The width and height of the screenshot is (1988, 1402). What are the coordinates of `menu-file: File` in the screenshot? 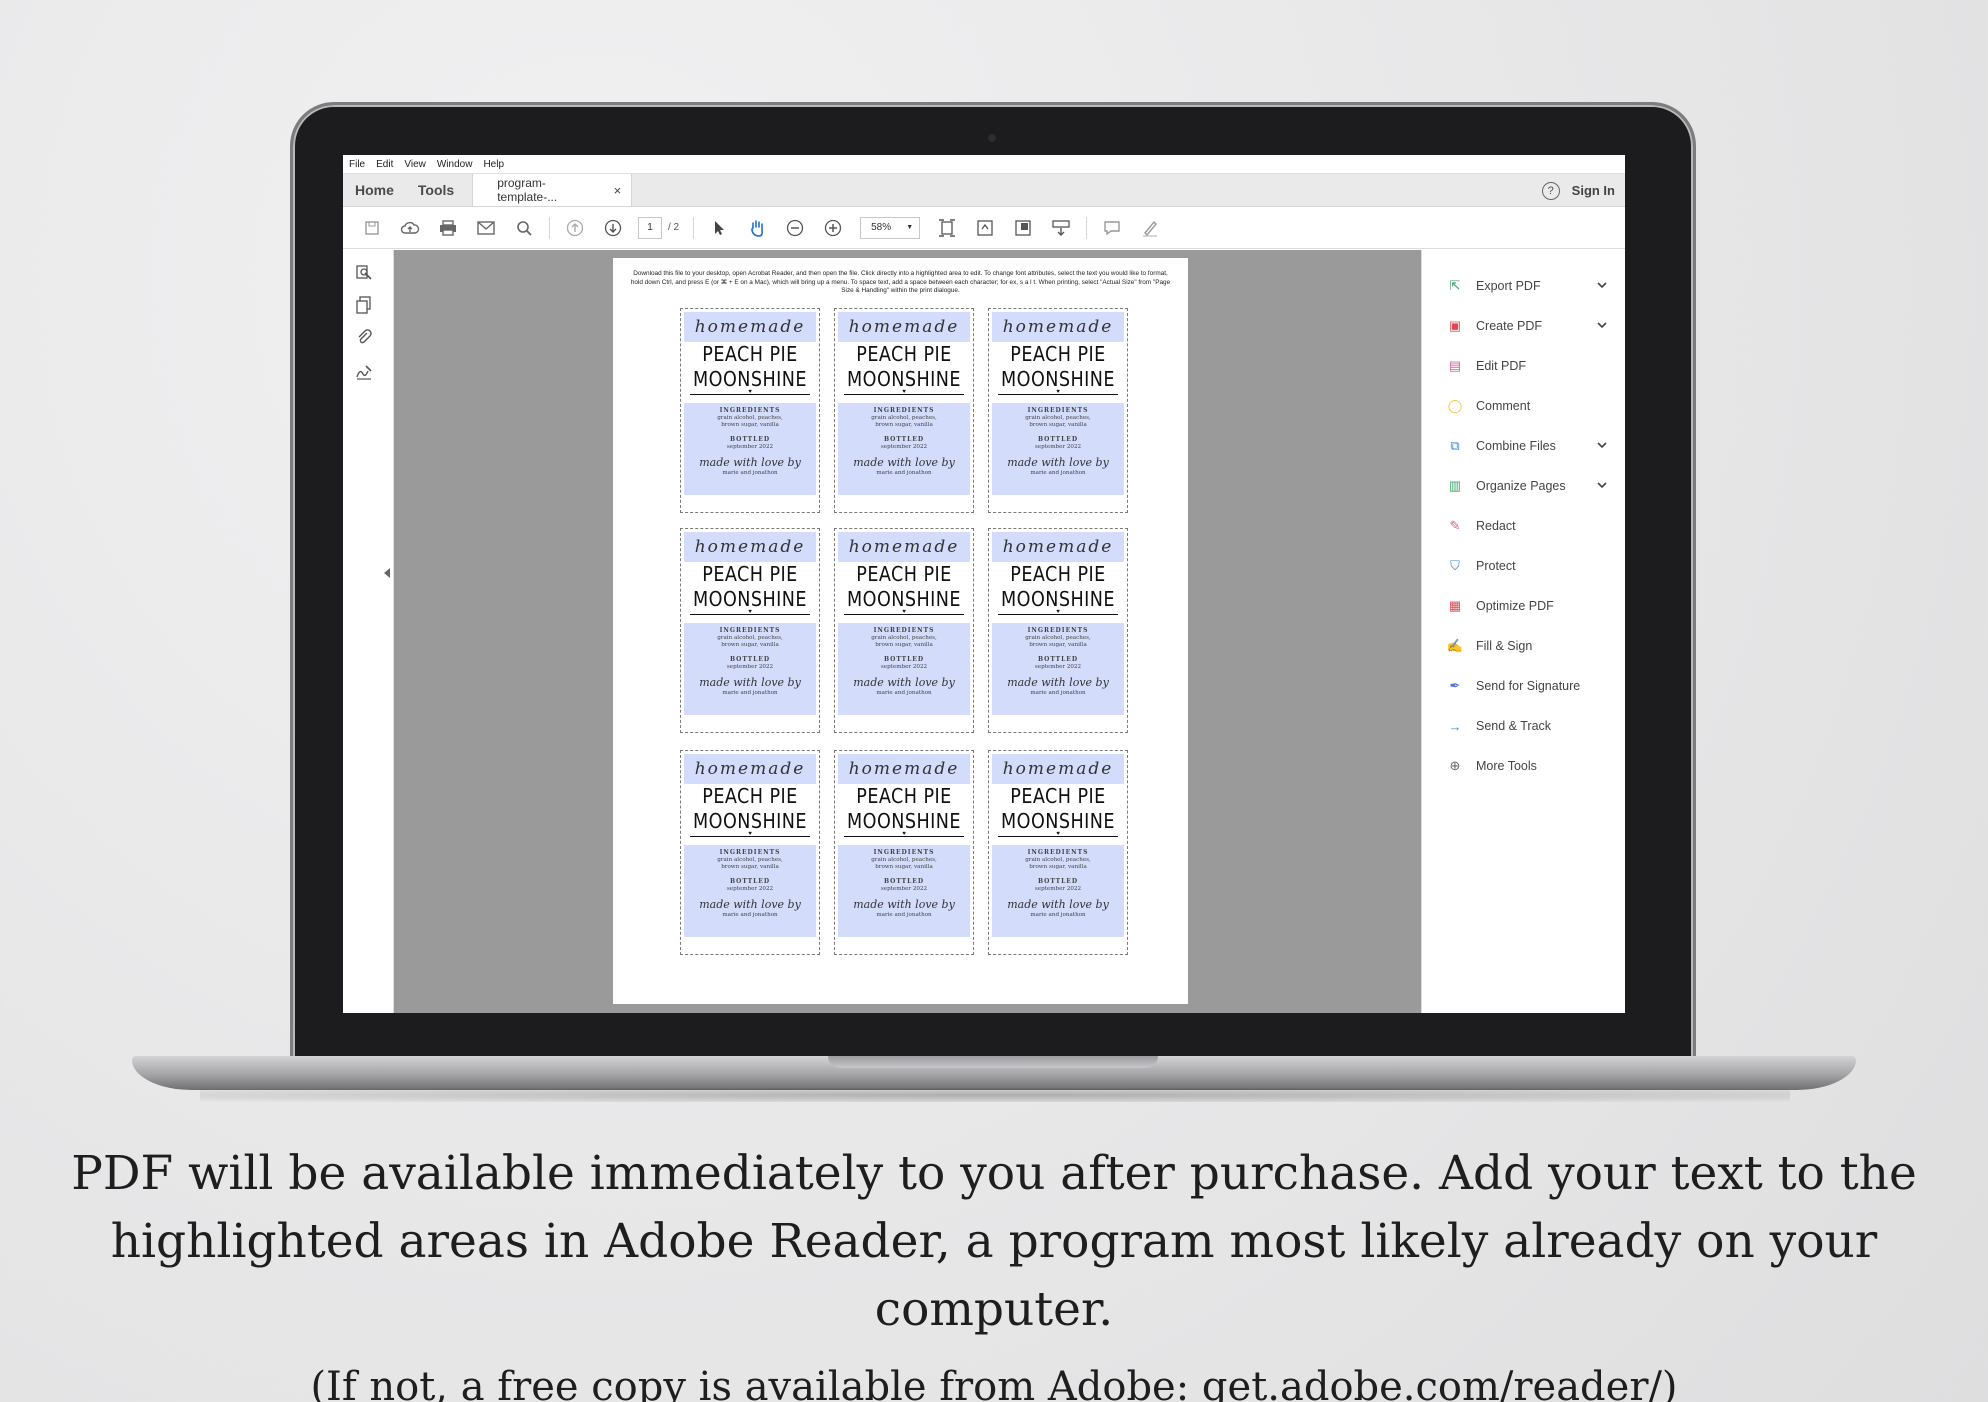 It's located at (357, 164).